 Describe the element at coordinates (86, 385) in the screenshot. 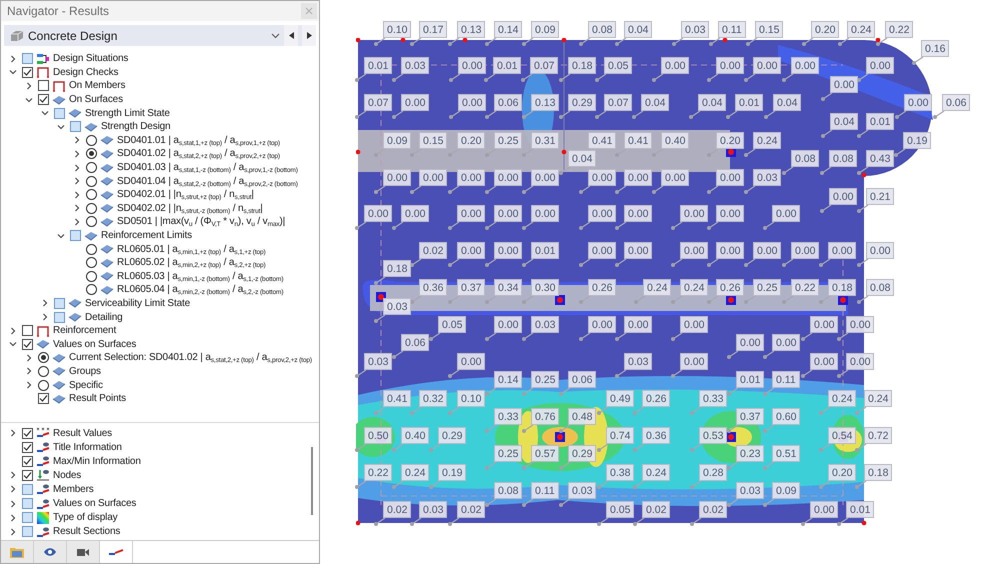

I see `tree-item: Specific` at that location.